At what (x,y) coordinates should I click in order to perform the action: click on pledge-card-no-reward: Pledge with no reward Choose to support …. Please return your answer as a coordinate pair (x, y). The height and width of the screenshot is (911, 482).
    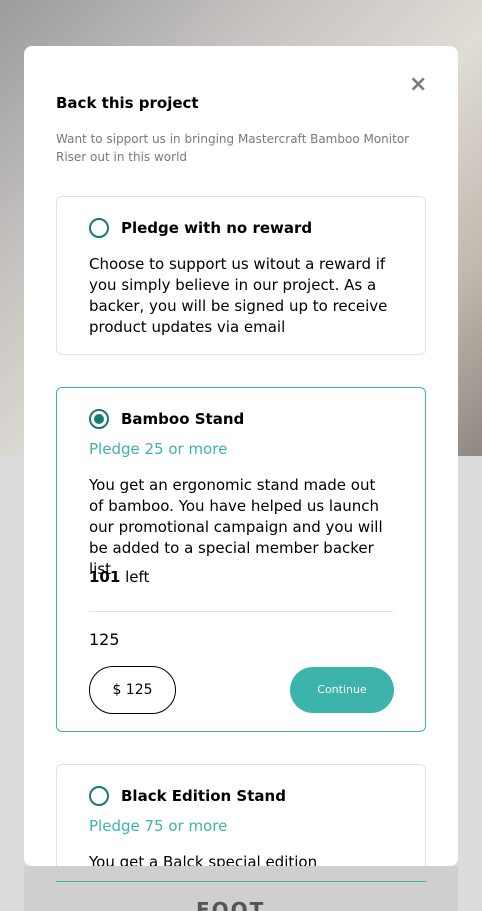
    Looking at the image, I should click on (241, 275).